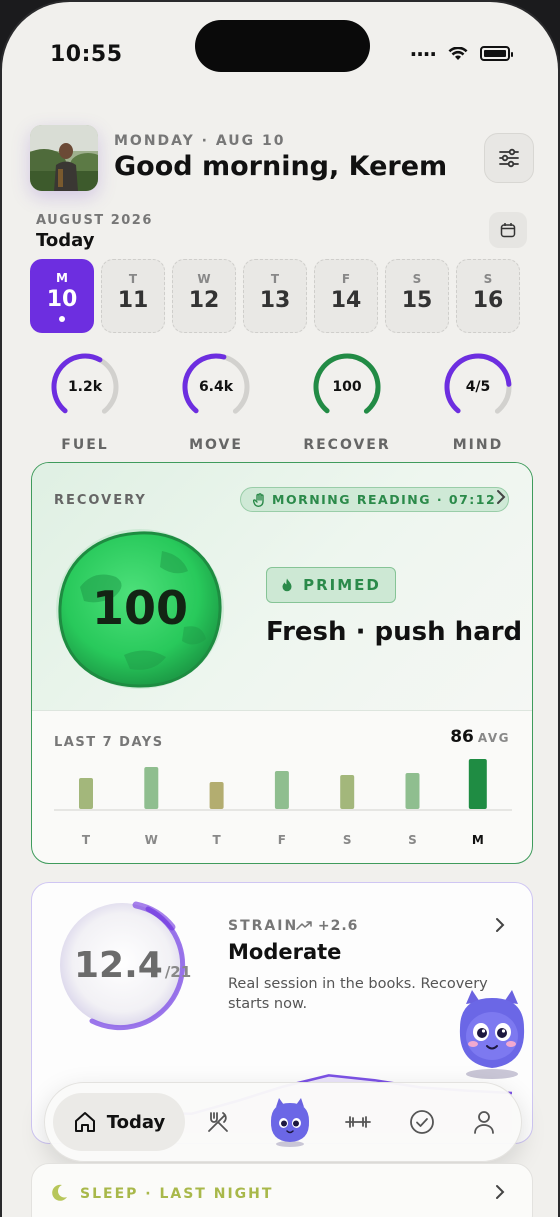  I want to click on strain-title: Moderate, so click(285, 952).